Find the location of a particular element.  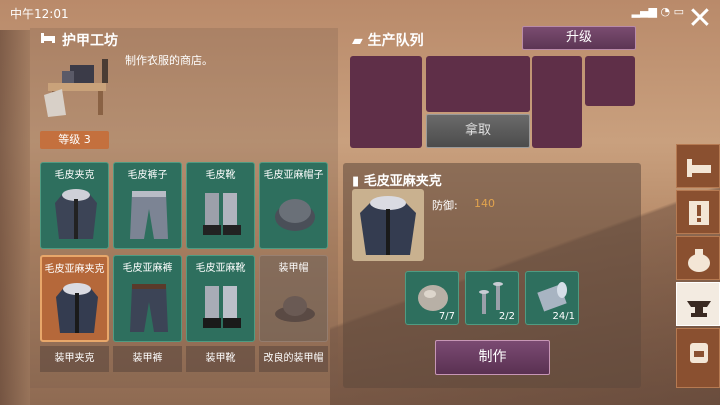

tab-backpack is located at coordinates (698, 358).